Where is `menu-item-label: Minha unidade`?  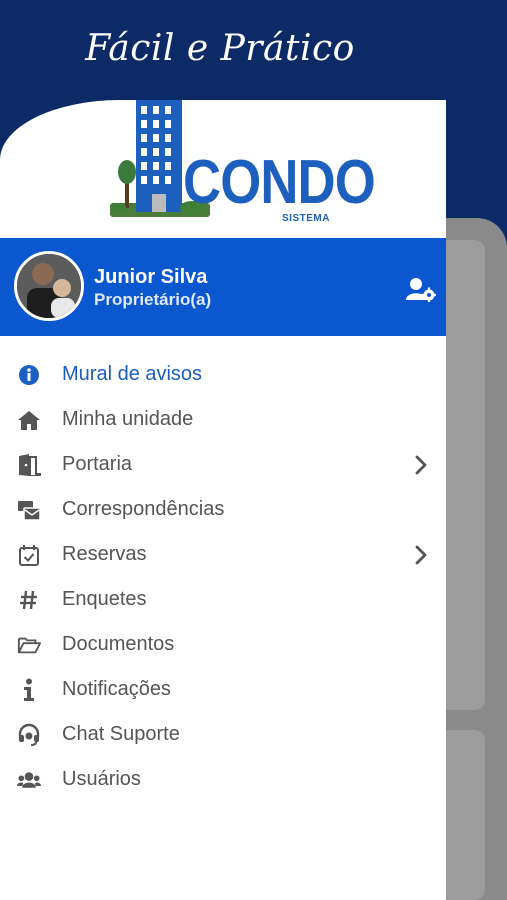 menu-item-label: Minha unidade is located at coordinates (128, 419).